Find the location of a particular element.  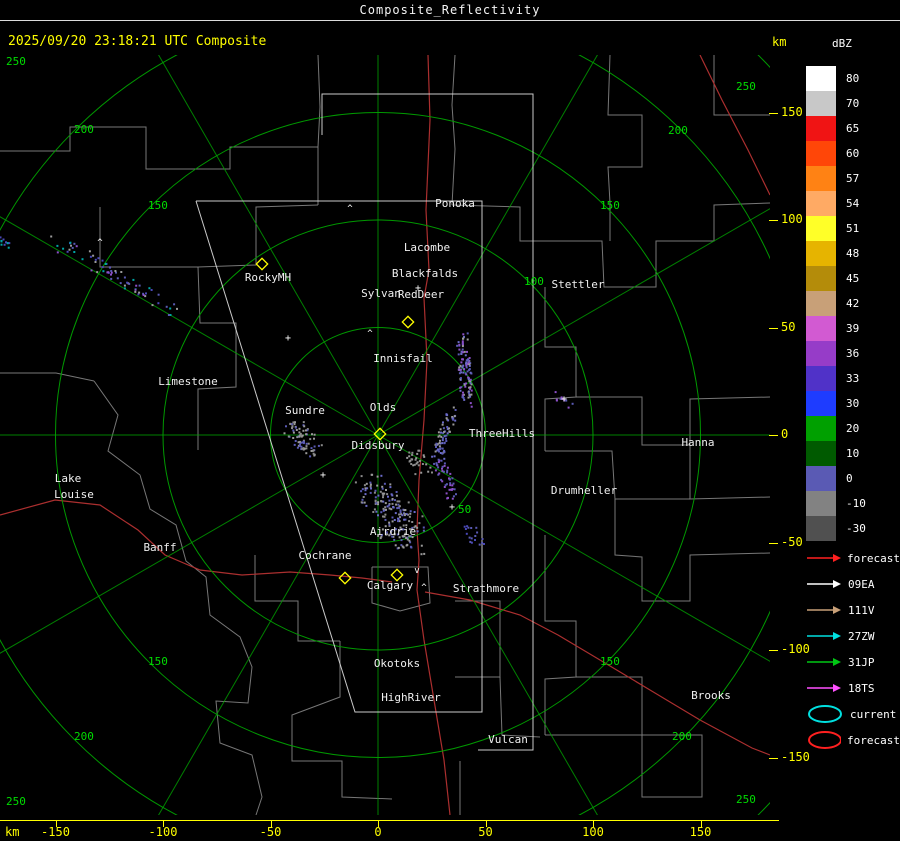

station-caret-marker: ^ is located at coordinates (424, 588).